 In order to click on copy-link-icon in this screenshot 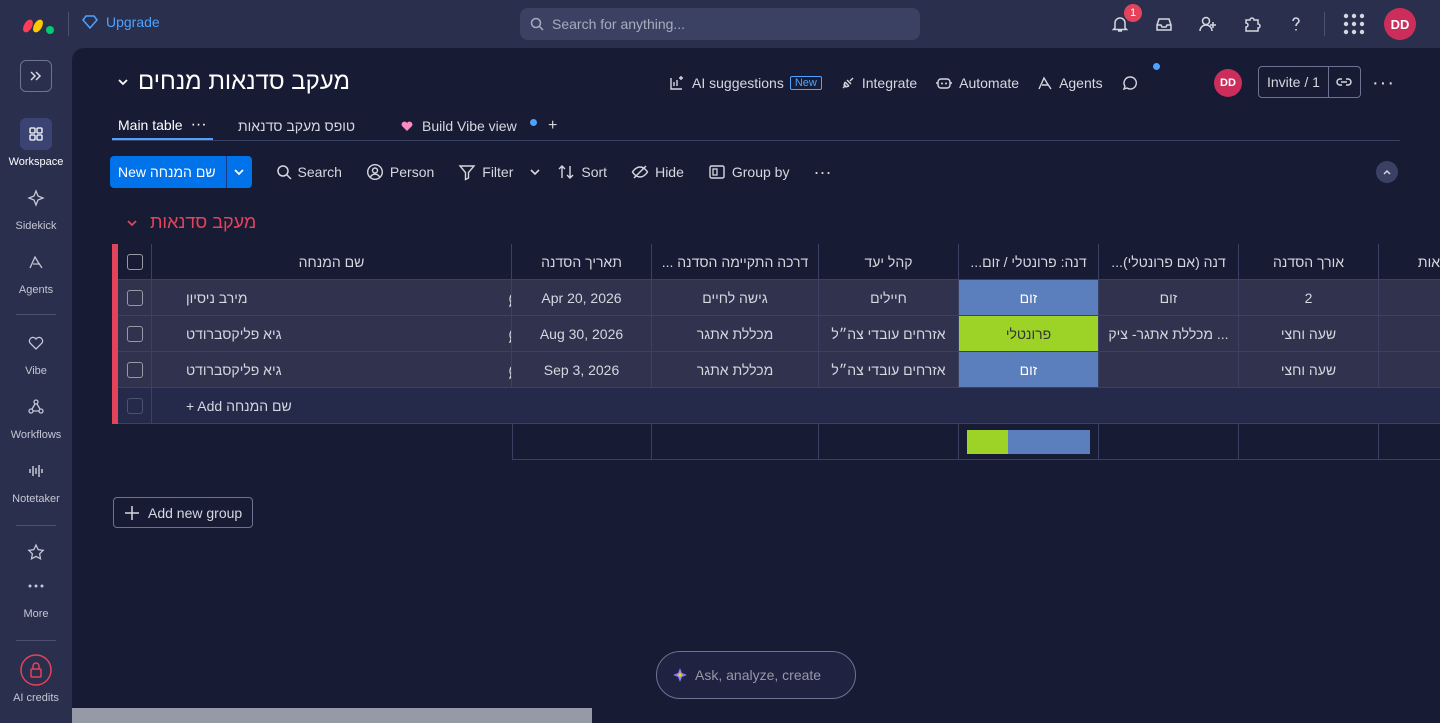, I will do `click(1343, 82)`.